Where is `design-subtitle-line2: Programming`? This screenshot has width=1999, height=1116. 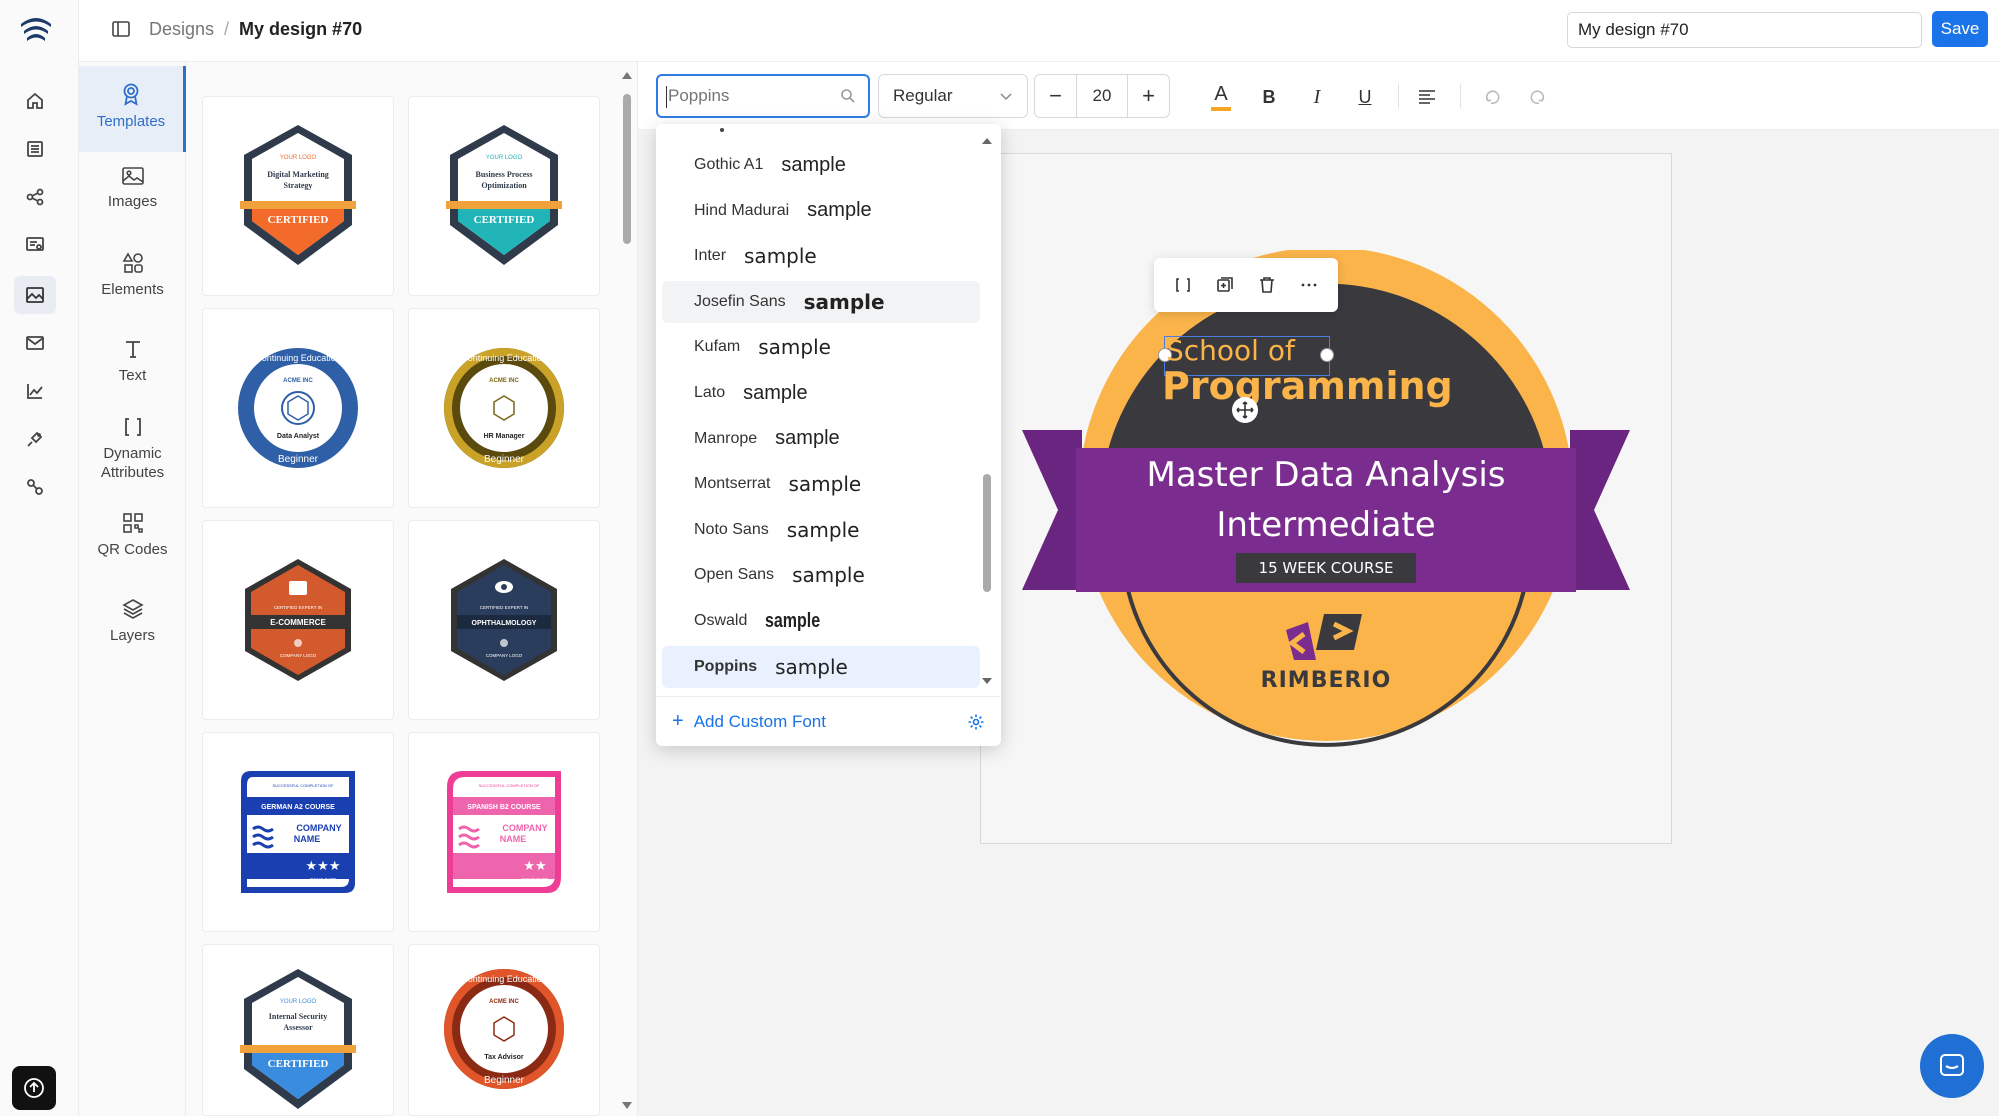
design-subtitle-line2: Programming is located at coordinates (1307, 386).